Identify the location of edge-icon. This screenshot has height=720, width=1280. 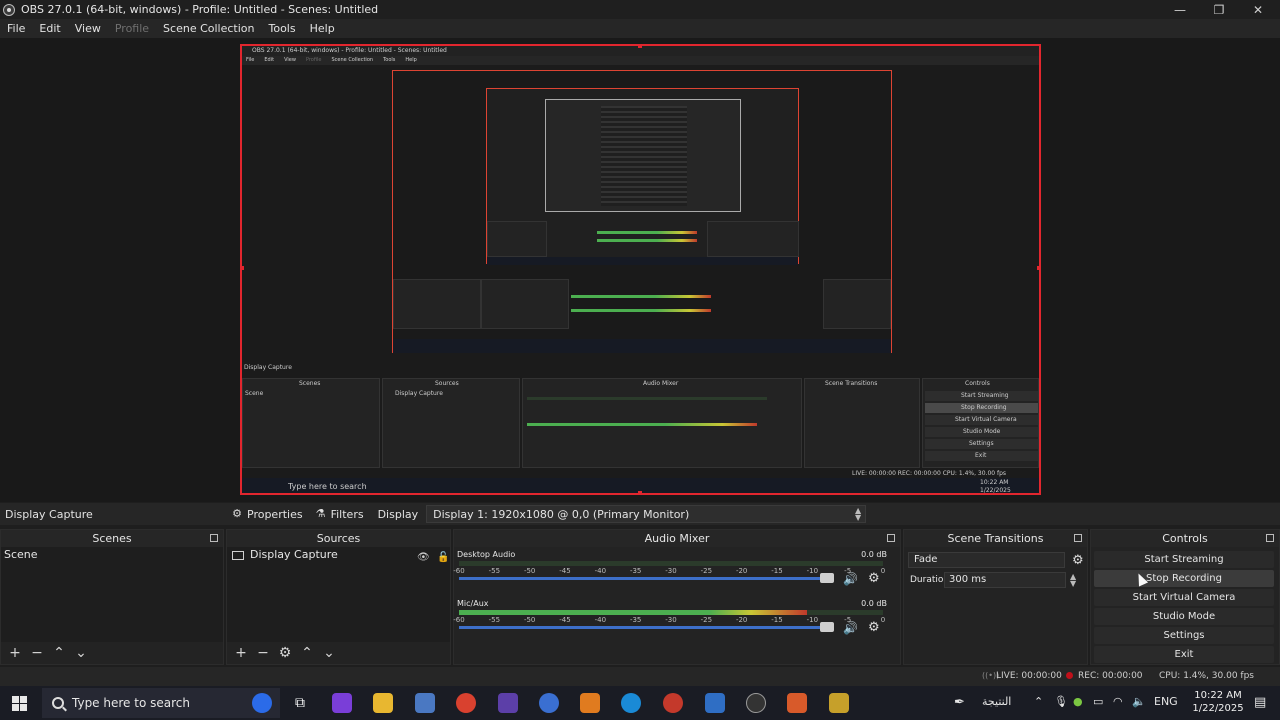
(631, 703).